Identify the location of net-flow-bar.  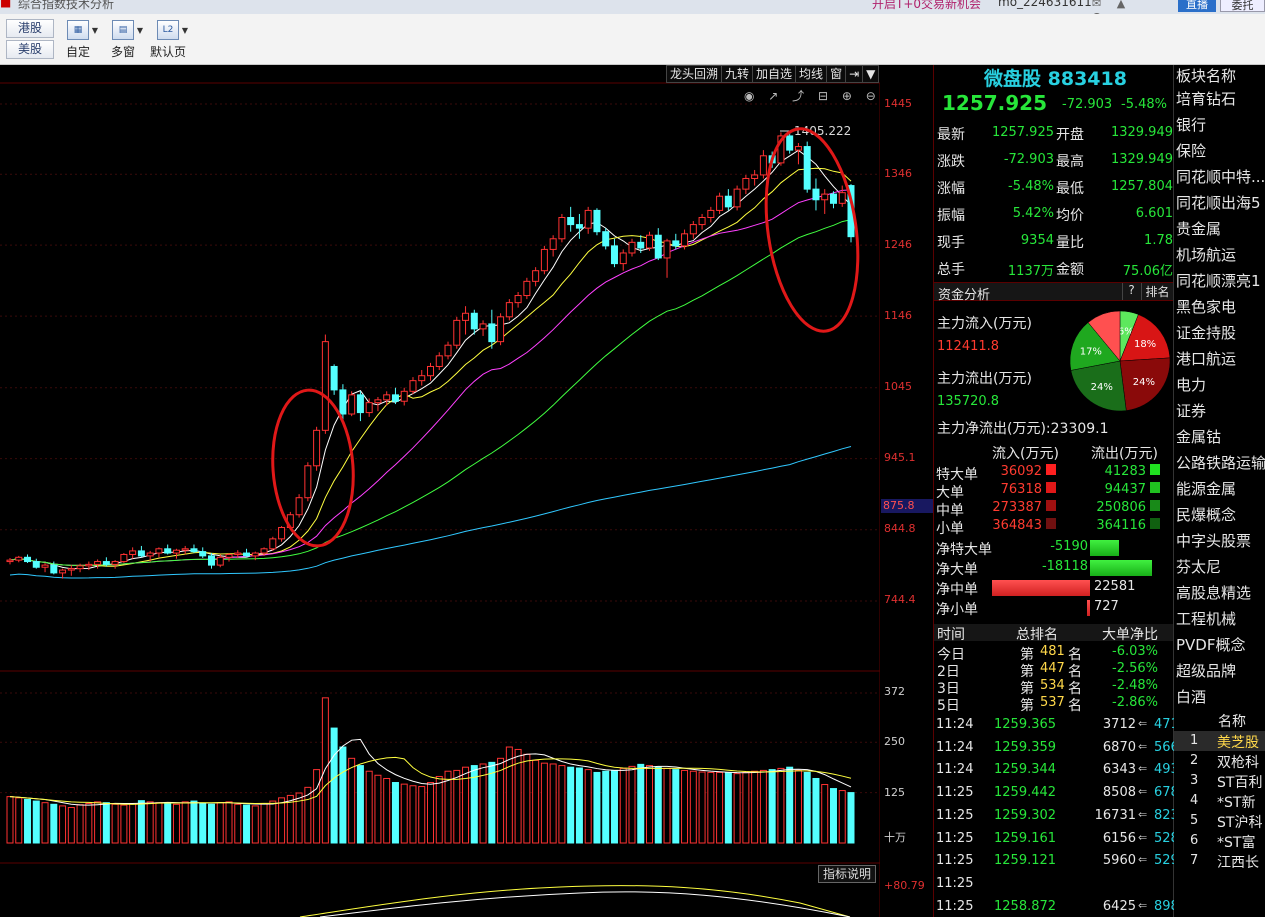
(1040, 588).